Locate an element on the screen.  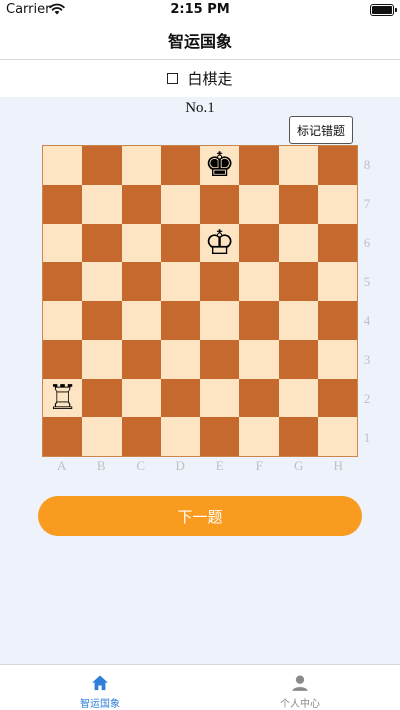
square-a8 is located at coordinates (63, 165).